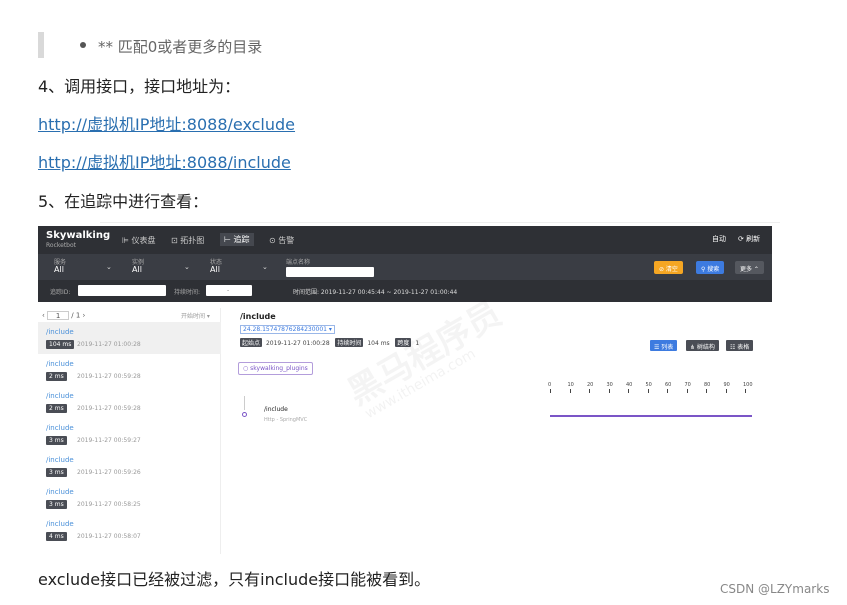  Describe the element at coordinates (648, 385) in the screenshot. I see `axis-tick-label: 50` at that location.